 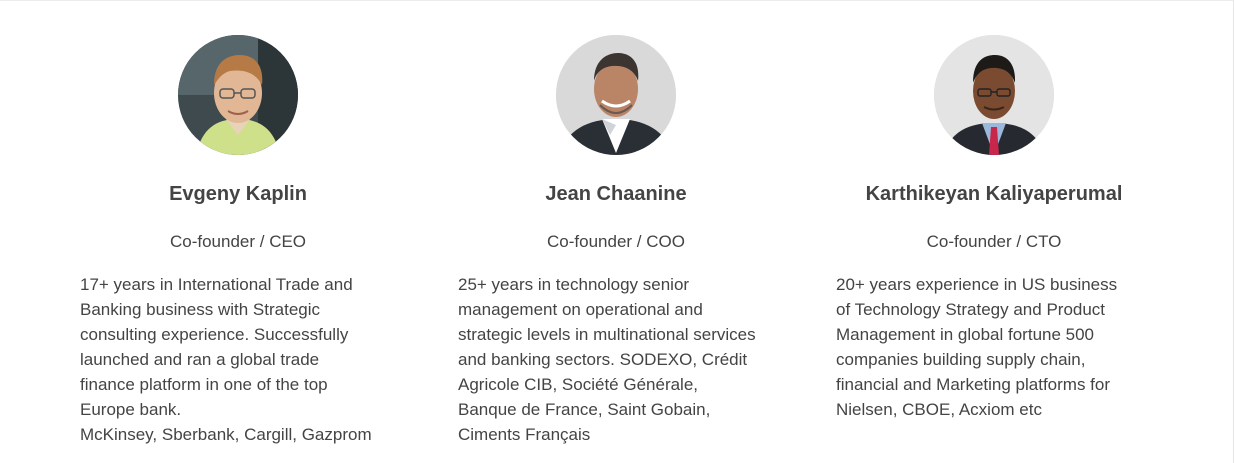 I want to click on bio-line: Management in global fortune 500, so click(x=965, y=334).